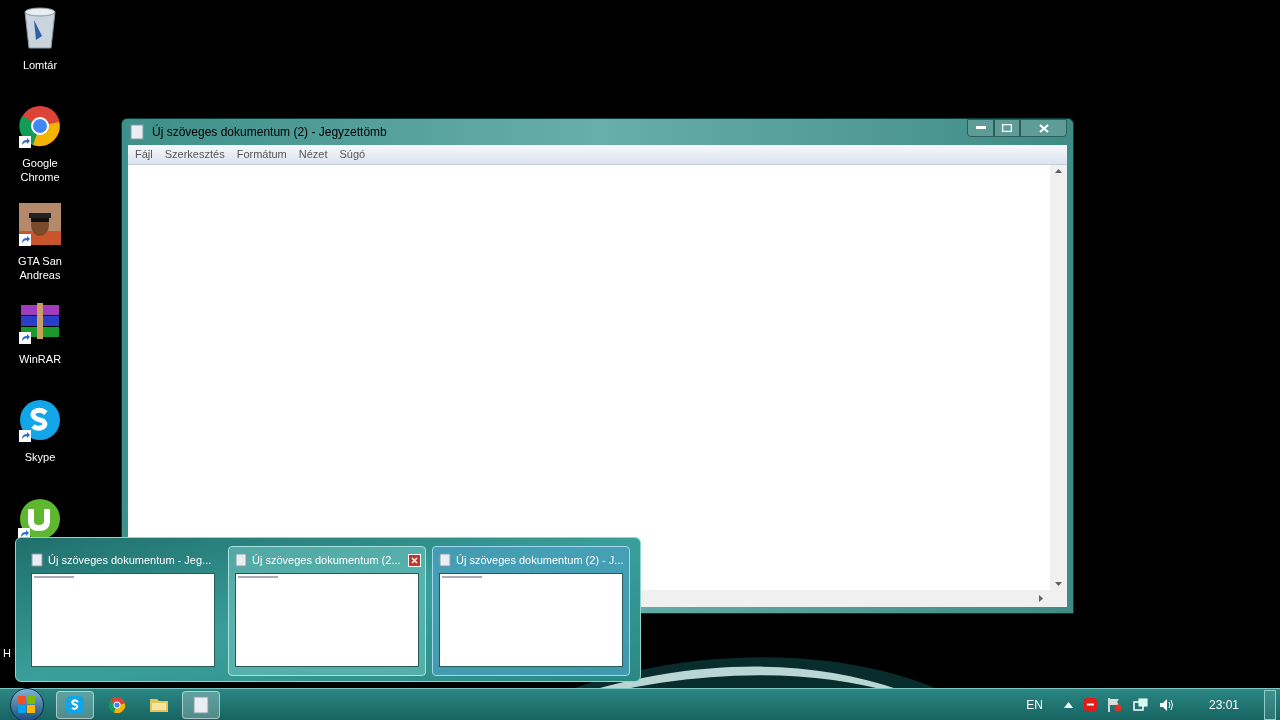 The width and height of the screenshot is (1280, 720). Describe the element at coordinates (1041, 598) in the screenshot. I see `scroll-right-icon` at that location.